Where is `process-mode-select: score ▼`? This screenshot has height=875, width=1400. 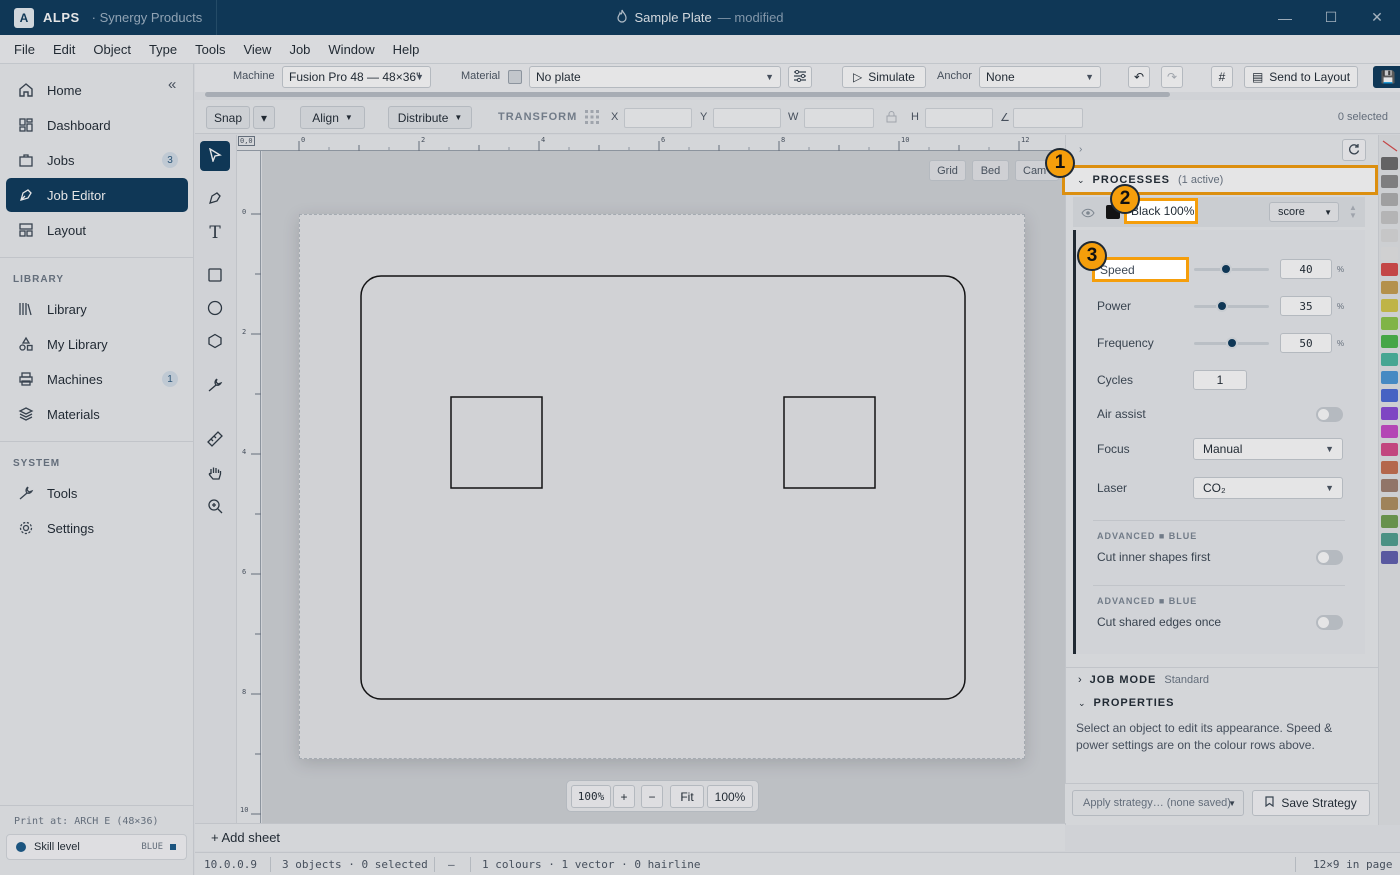
process-mode-select: score ▼ is located at coordinates (1304, 212).